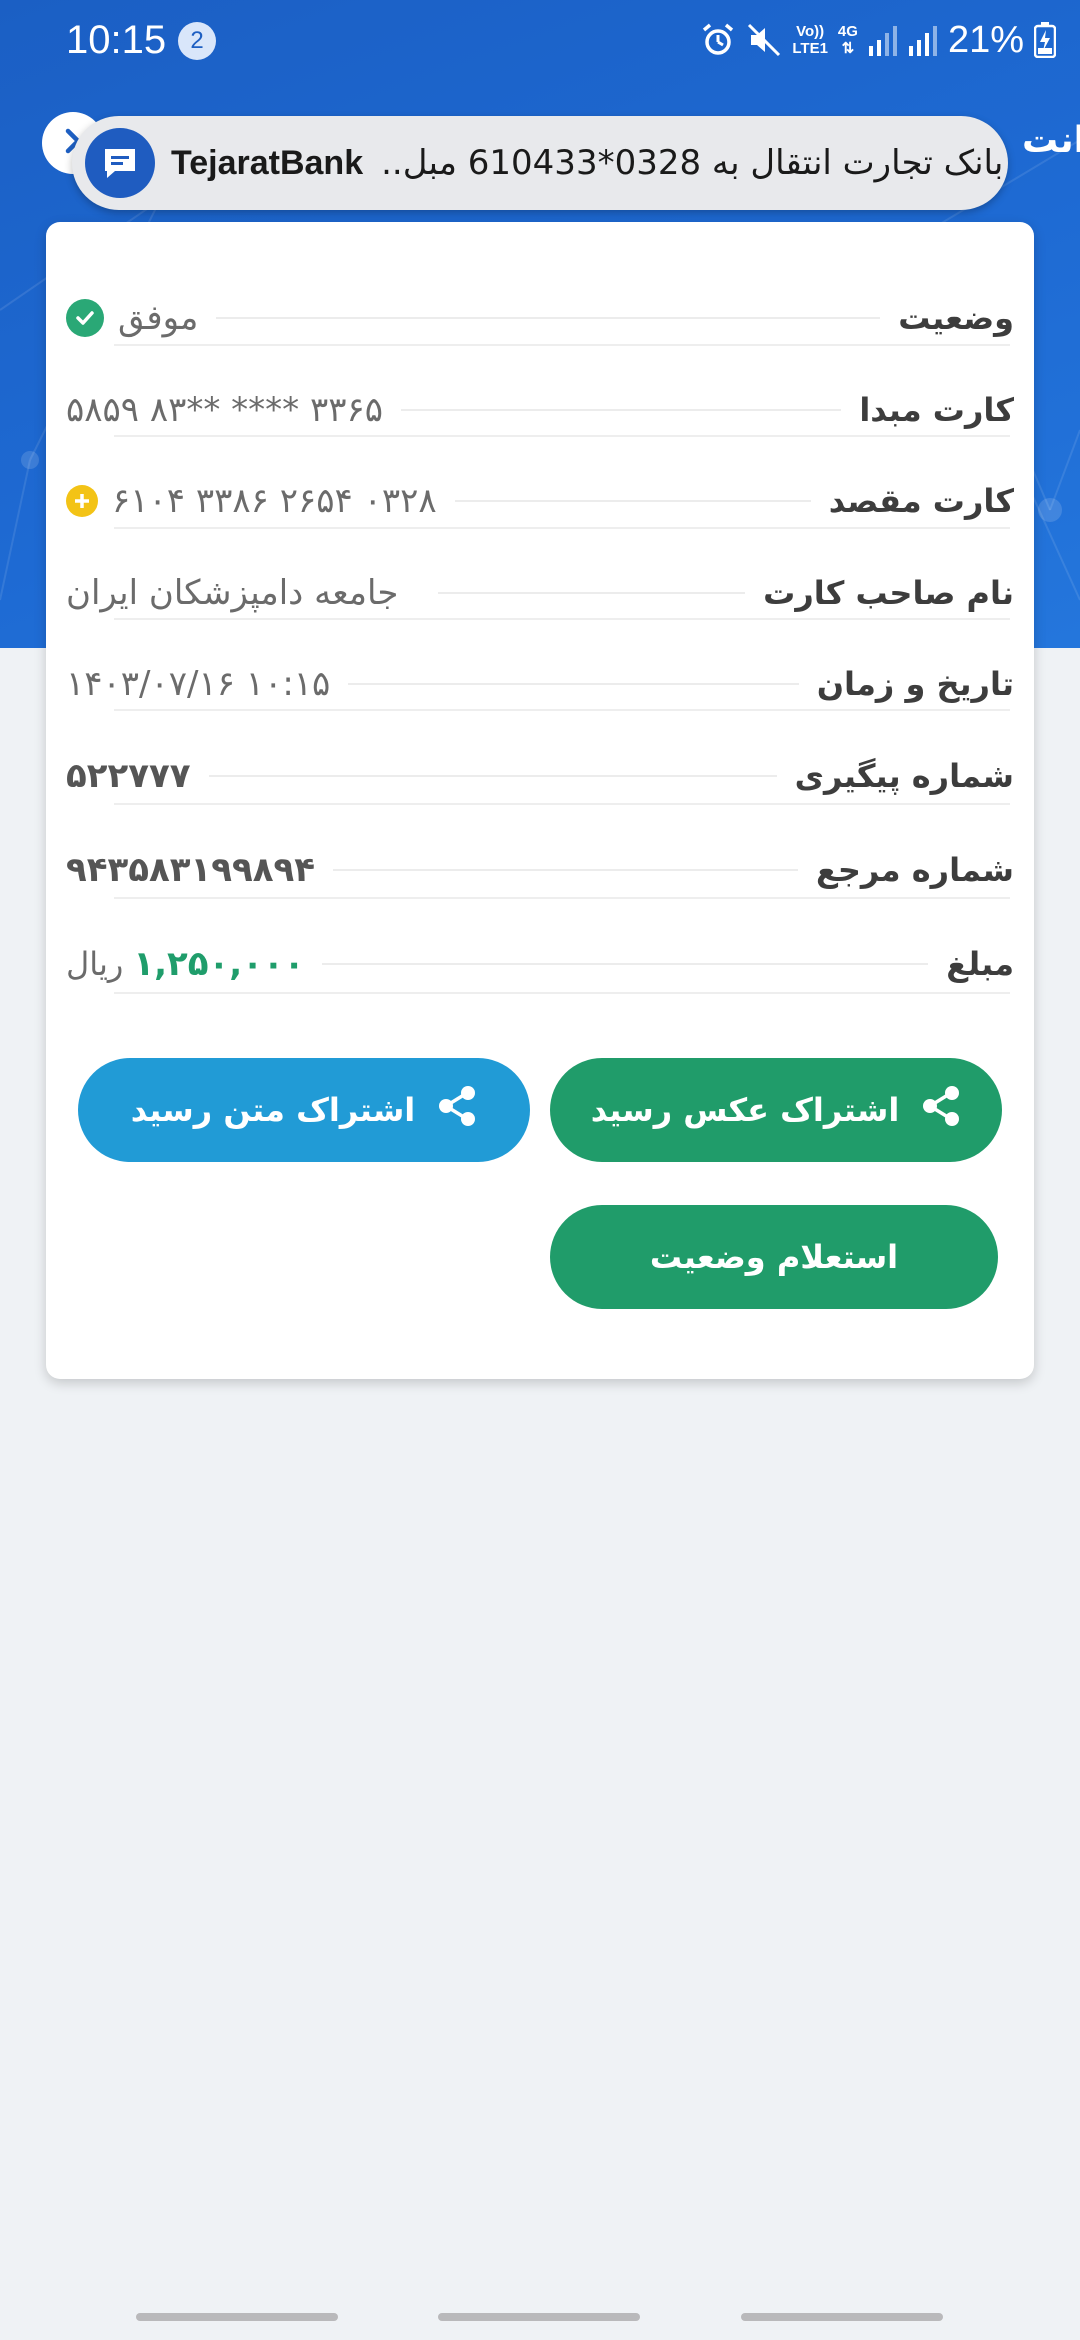  Describe the element at coordinates (923, 40) in the screenshot. I see `signal-icon-sim2` at that location.